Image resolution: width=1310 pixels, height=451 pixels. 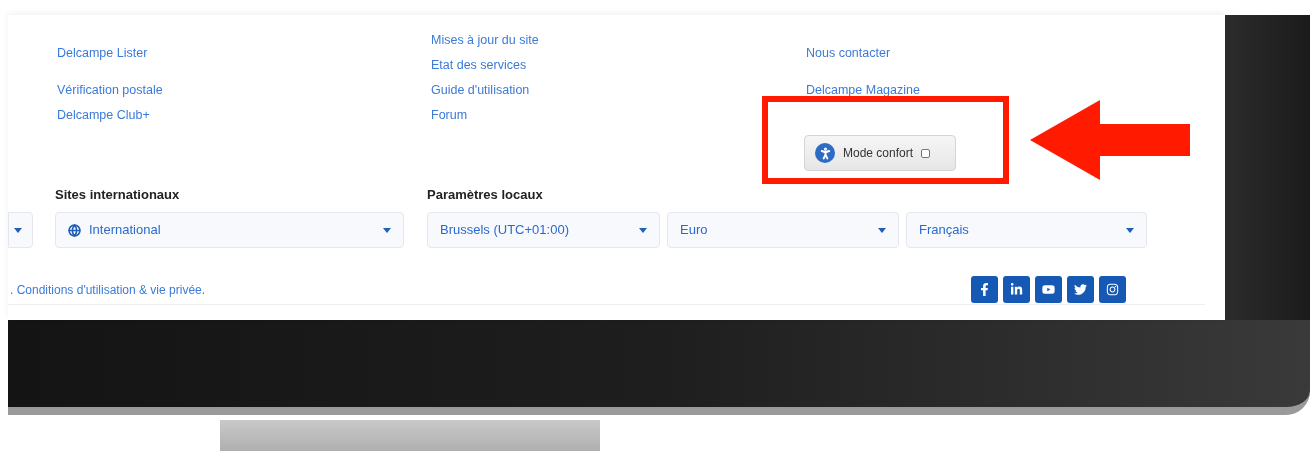 What do you see at coordinates (863, 90) in the screenshot?
I see `footer-link: Delcampe Magazine` at bounding box center [863, 90].